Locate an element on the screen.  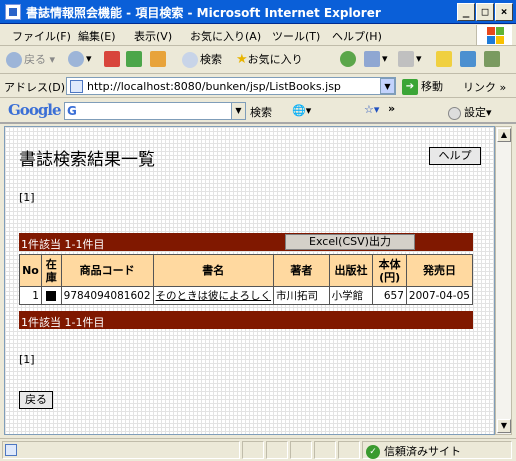
home-icon is located at coordinates (158, 59).